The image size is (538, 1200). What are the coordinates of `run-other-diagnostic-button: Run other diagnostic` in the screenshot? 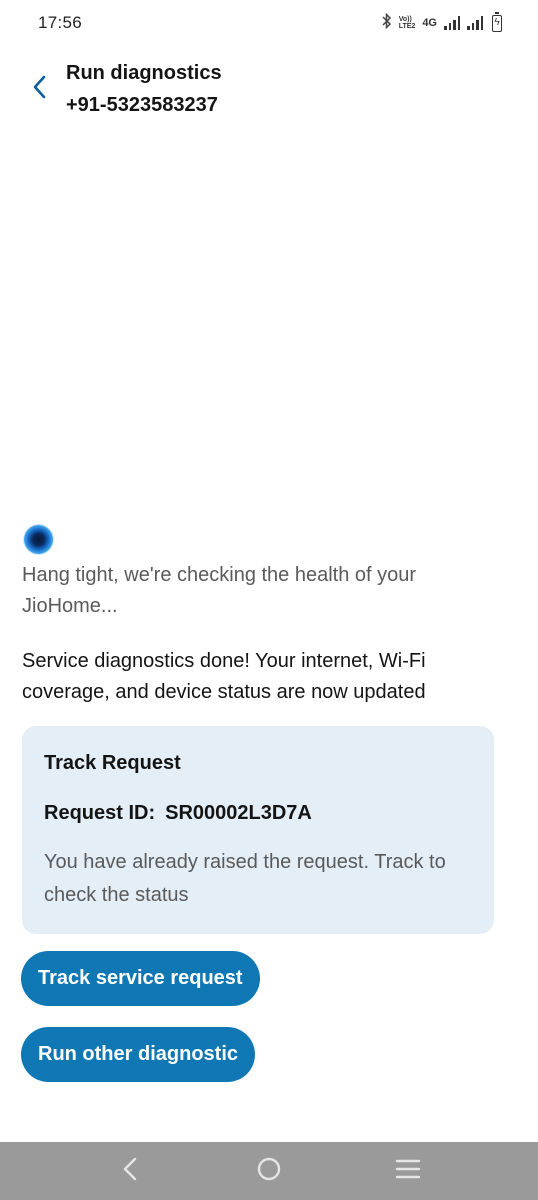 It's located at (138, 1054).